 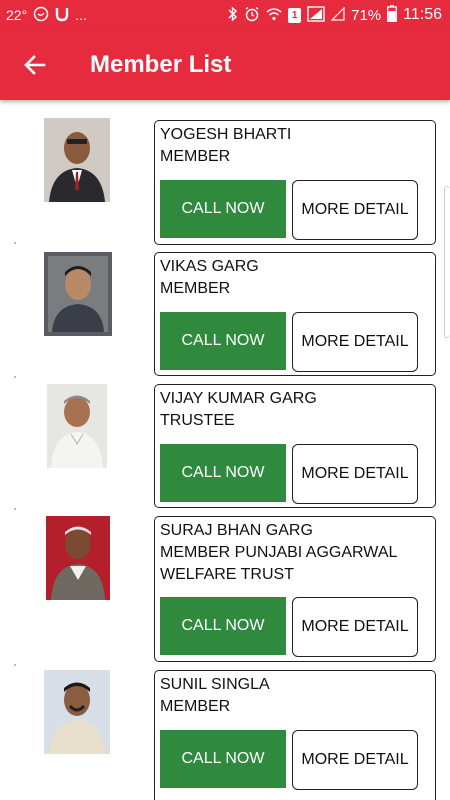 What do you see at coordinates (278, 563) in the screenshot?
I see `member-role: MEMBER PUNJABI AGGARWAL WELFARE TRUST` at bounding box center [278, 563].